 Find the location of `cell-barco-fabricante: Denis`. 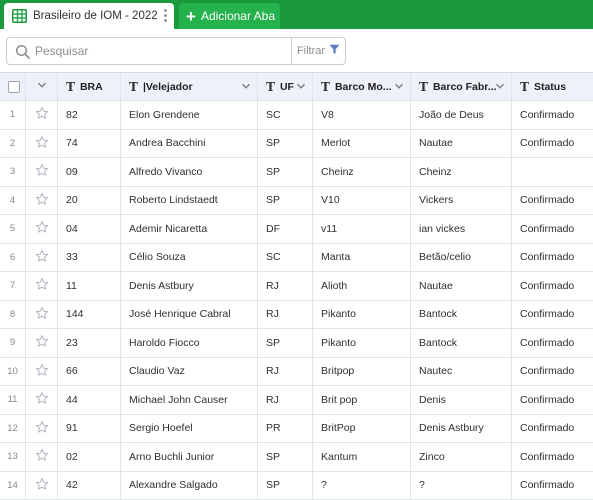

cell-barco-fabricante: Denis is located at coordinates (461, 400).